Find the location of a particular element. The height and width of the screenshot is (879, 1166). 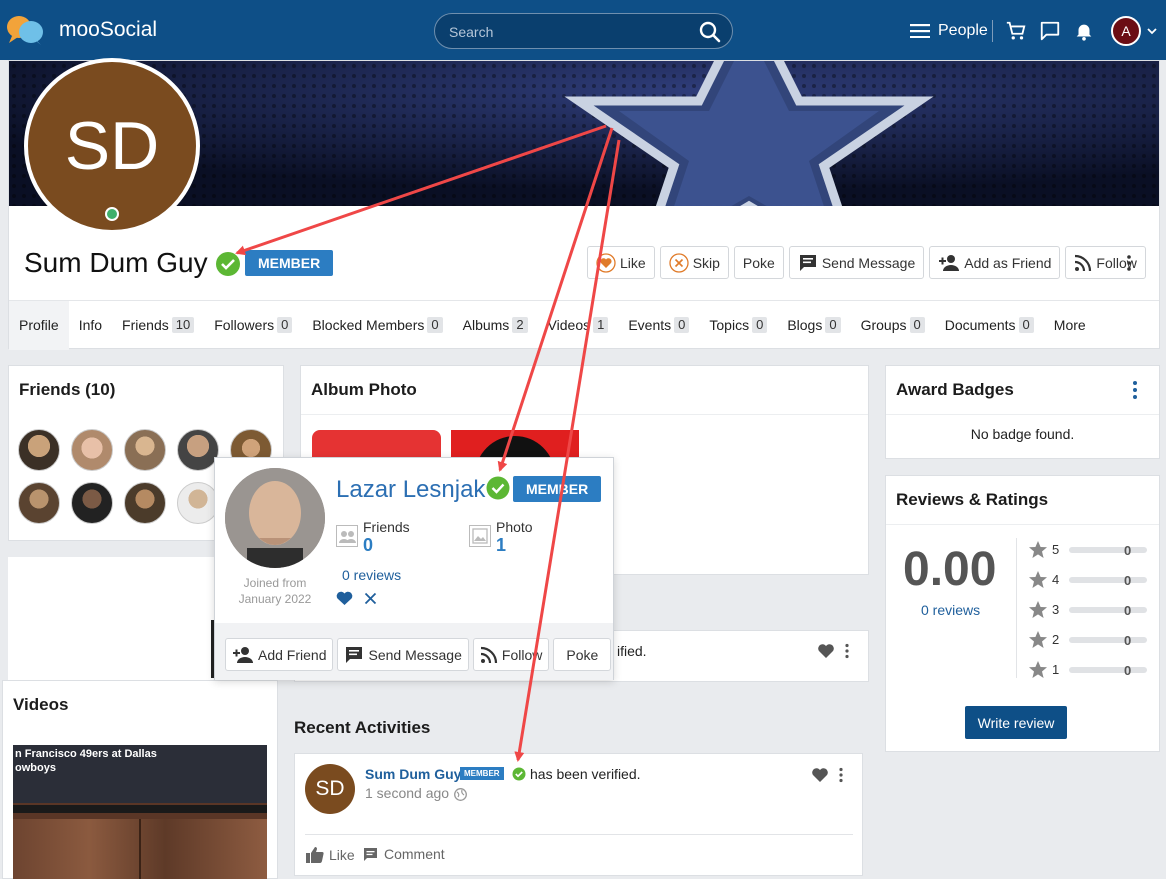

search-input is located at coordinates (569, 32).